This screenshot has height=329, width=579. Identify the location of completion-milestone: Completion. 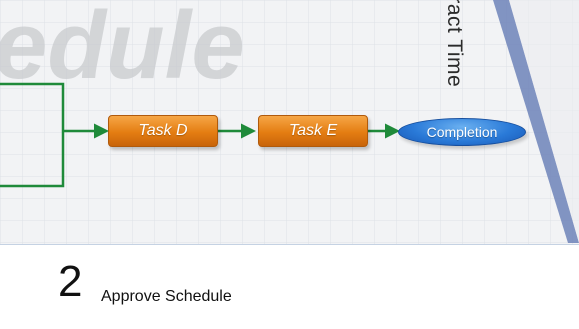
(462, 132).